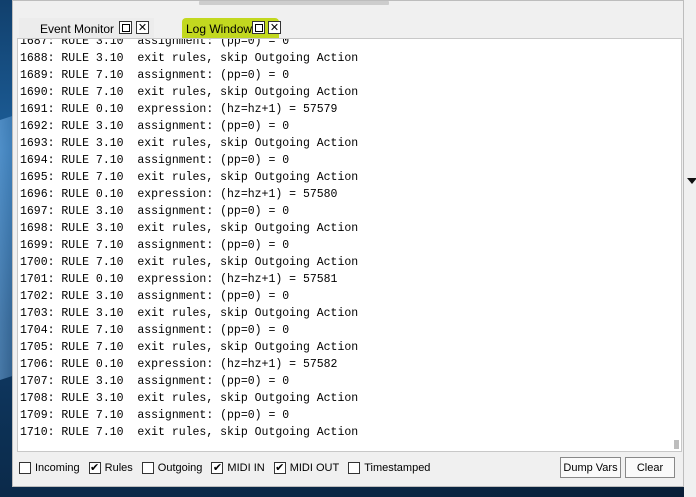 Image resolution: width=696 pixels, height=497 pixels. Describe the element at coordinates (155, 296) in the screenshot. I see `log-line: 1702: RULE 3.10 assignment: (pp=0) = 0` at that location.